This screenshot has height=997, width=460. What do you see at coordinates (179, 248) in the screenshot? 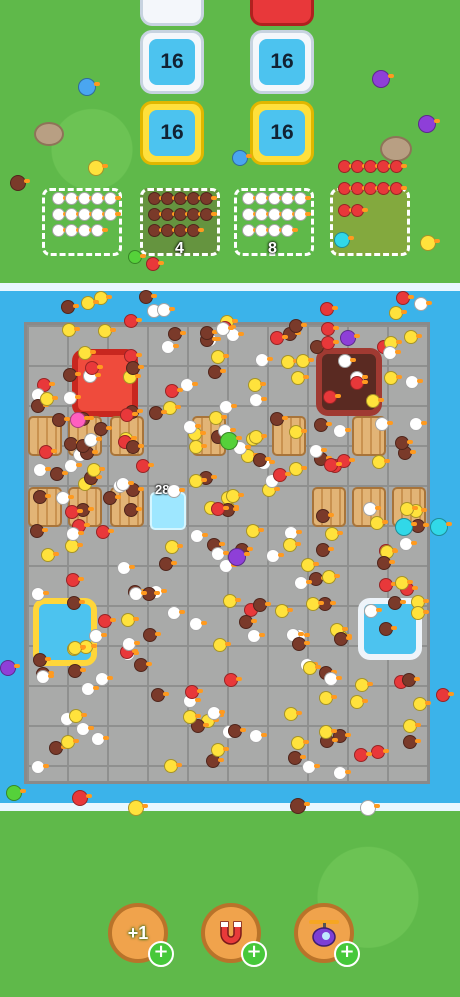
I see `slot-count: 4` at bounding box center [179, 248].